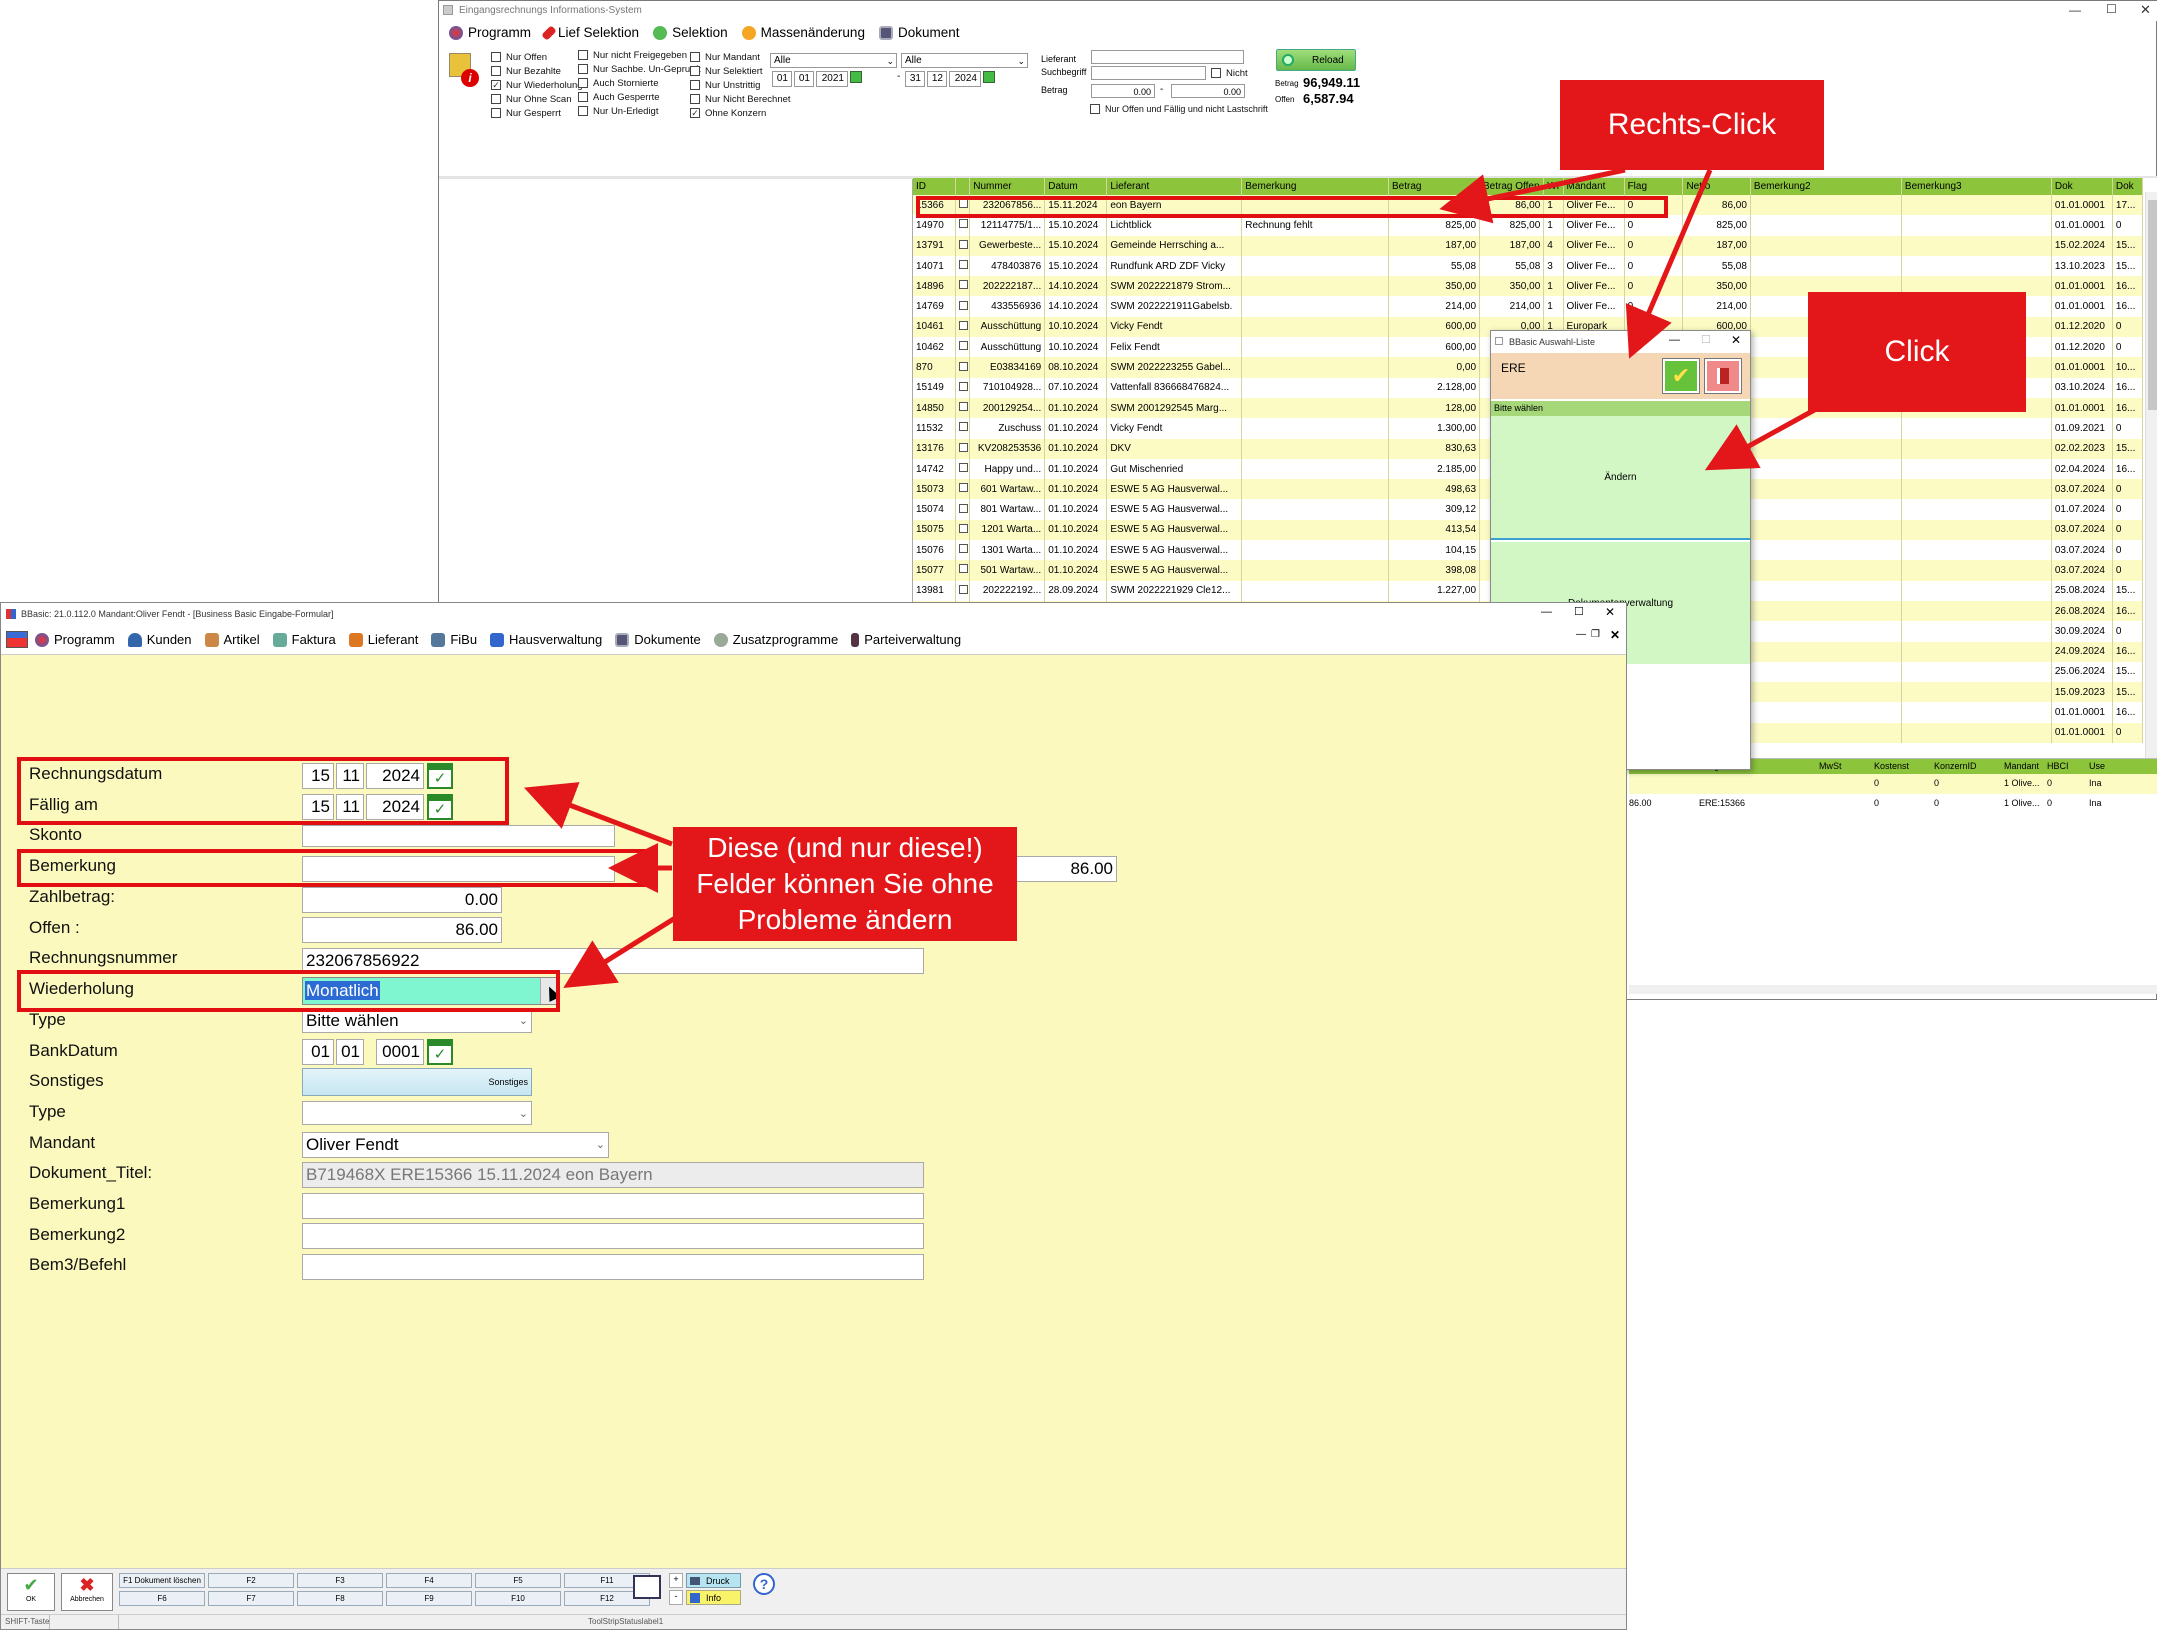 This screenshot has height=1630, width=2157. What do you see at coordinates (1669, 264) in the screenshot?
I see `arrow-to-popup` at bounding box center [1669, 264].